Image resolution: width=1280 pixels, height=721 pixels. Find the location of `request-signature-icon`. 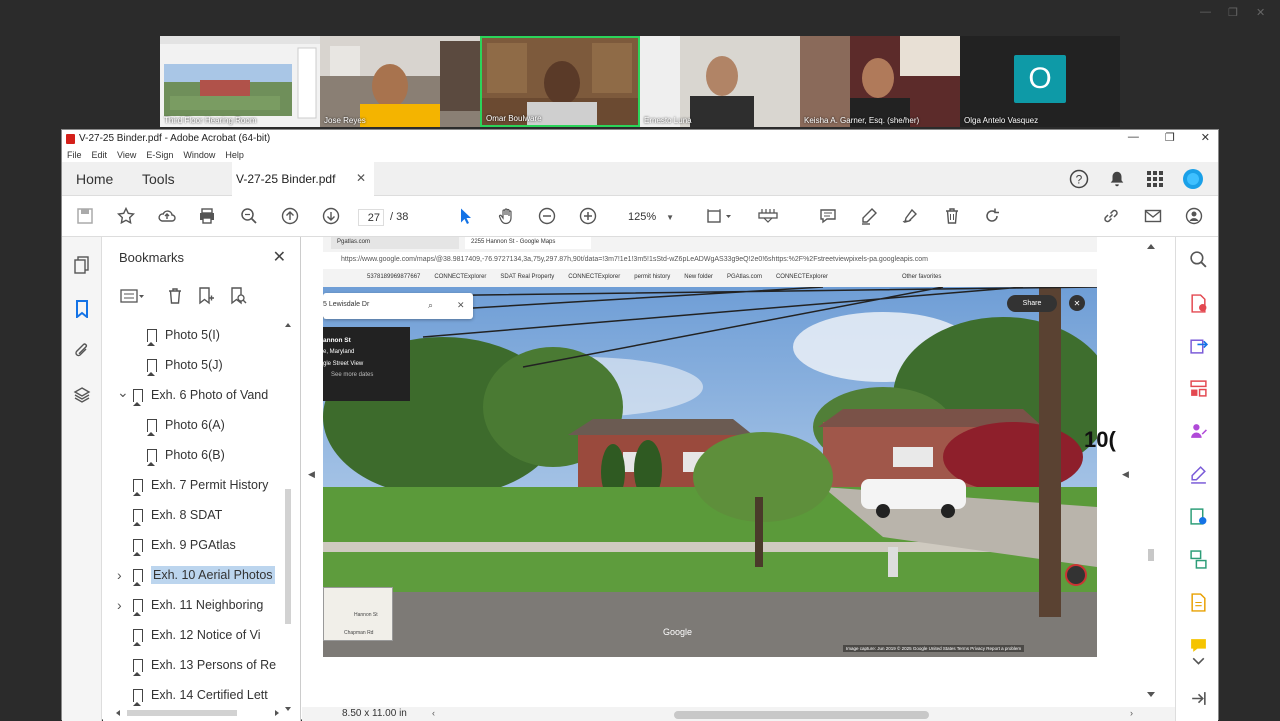

request-signature-icon is located at coordinates (1198, 431).